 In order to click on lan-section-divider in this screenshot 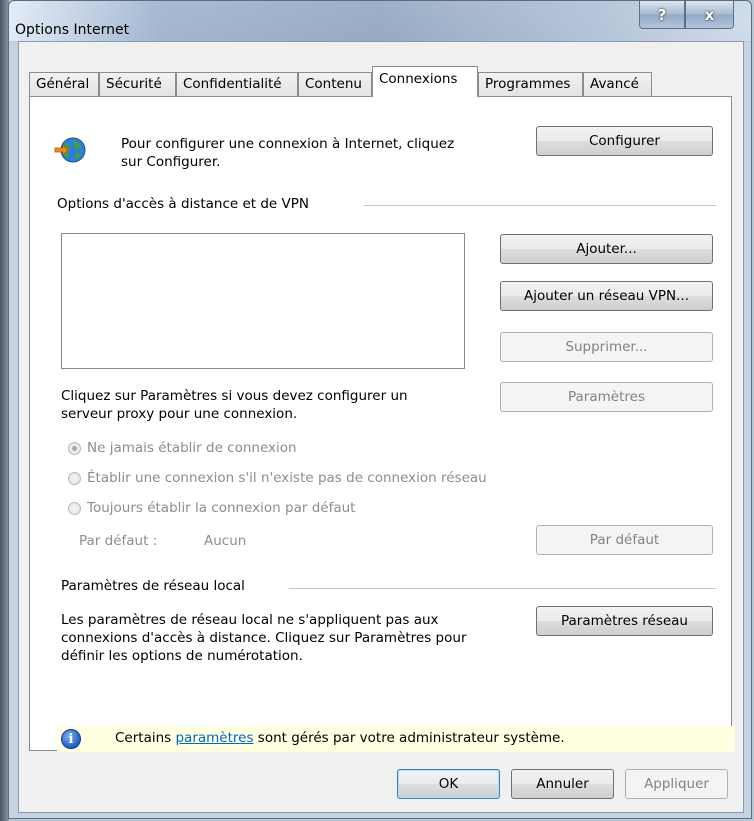, I will do `click(502, 588)`.